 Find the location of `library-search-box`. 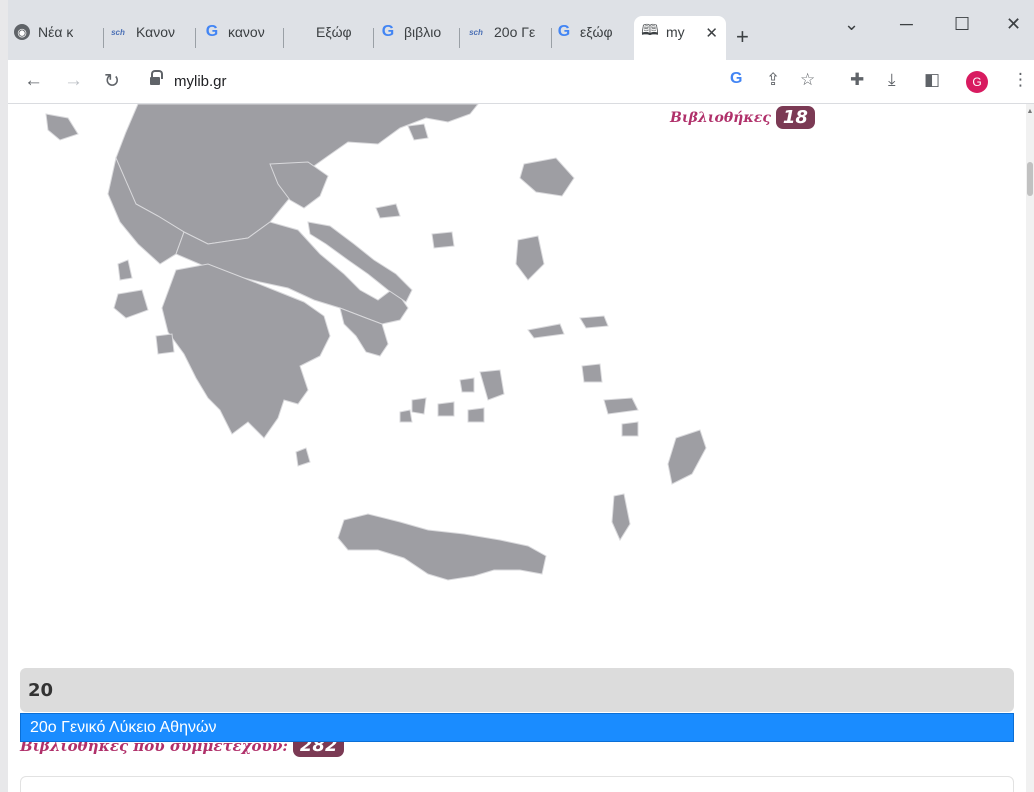

library-search-box is located at coordinates (517, 690).